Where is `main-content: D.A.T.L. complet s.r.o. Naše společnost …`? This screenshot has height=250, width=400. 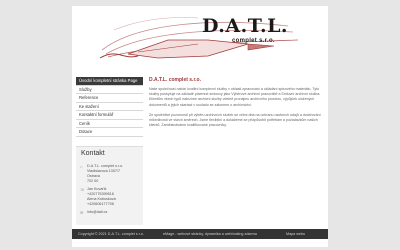 main-content: D.A.T.L. complet s.r.o. Naše společnost … is located at coordinates (236, 105).